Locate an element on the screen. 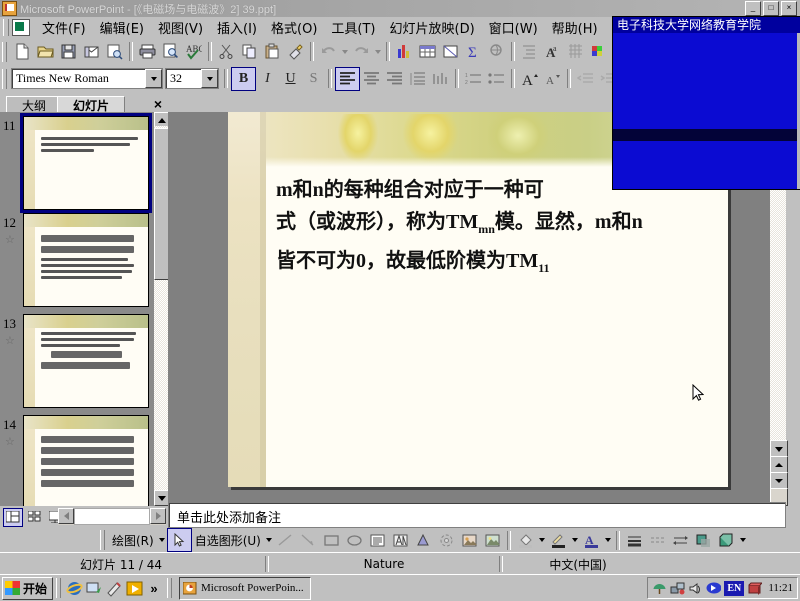  play-icon is located at coordinates (134, 588).